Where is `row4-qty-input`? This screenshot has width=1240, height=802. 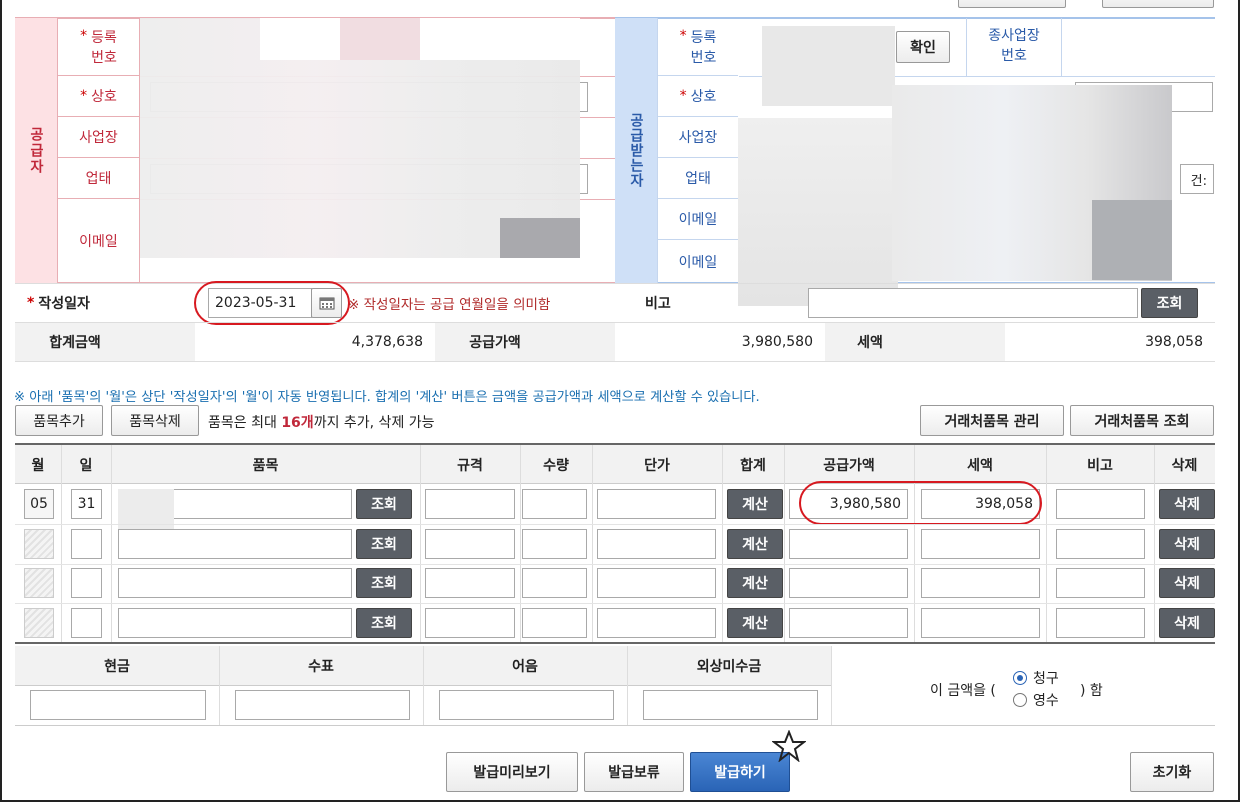 row4-qty-input is located at coordinates (554, 623).